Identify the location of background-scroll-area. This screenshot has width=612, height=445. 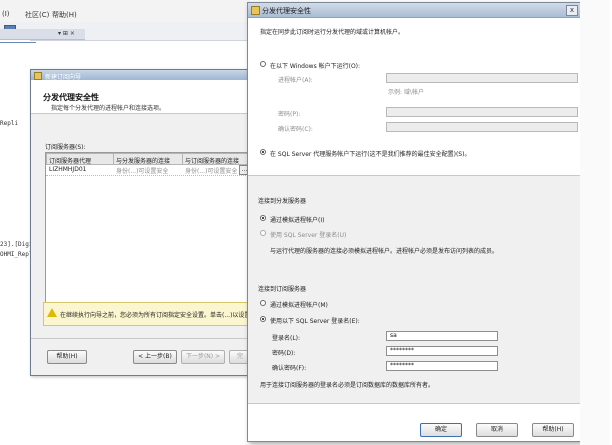
(595, 222).